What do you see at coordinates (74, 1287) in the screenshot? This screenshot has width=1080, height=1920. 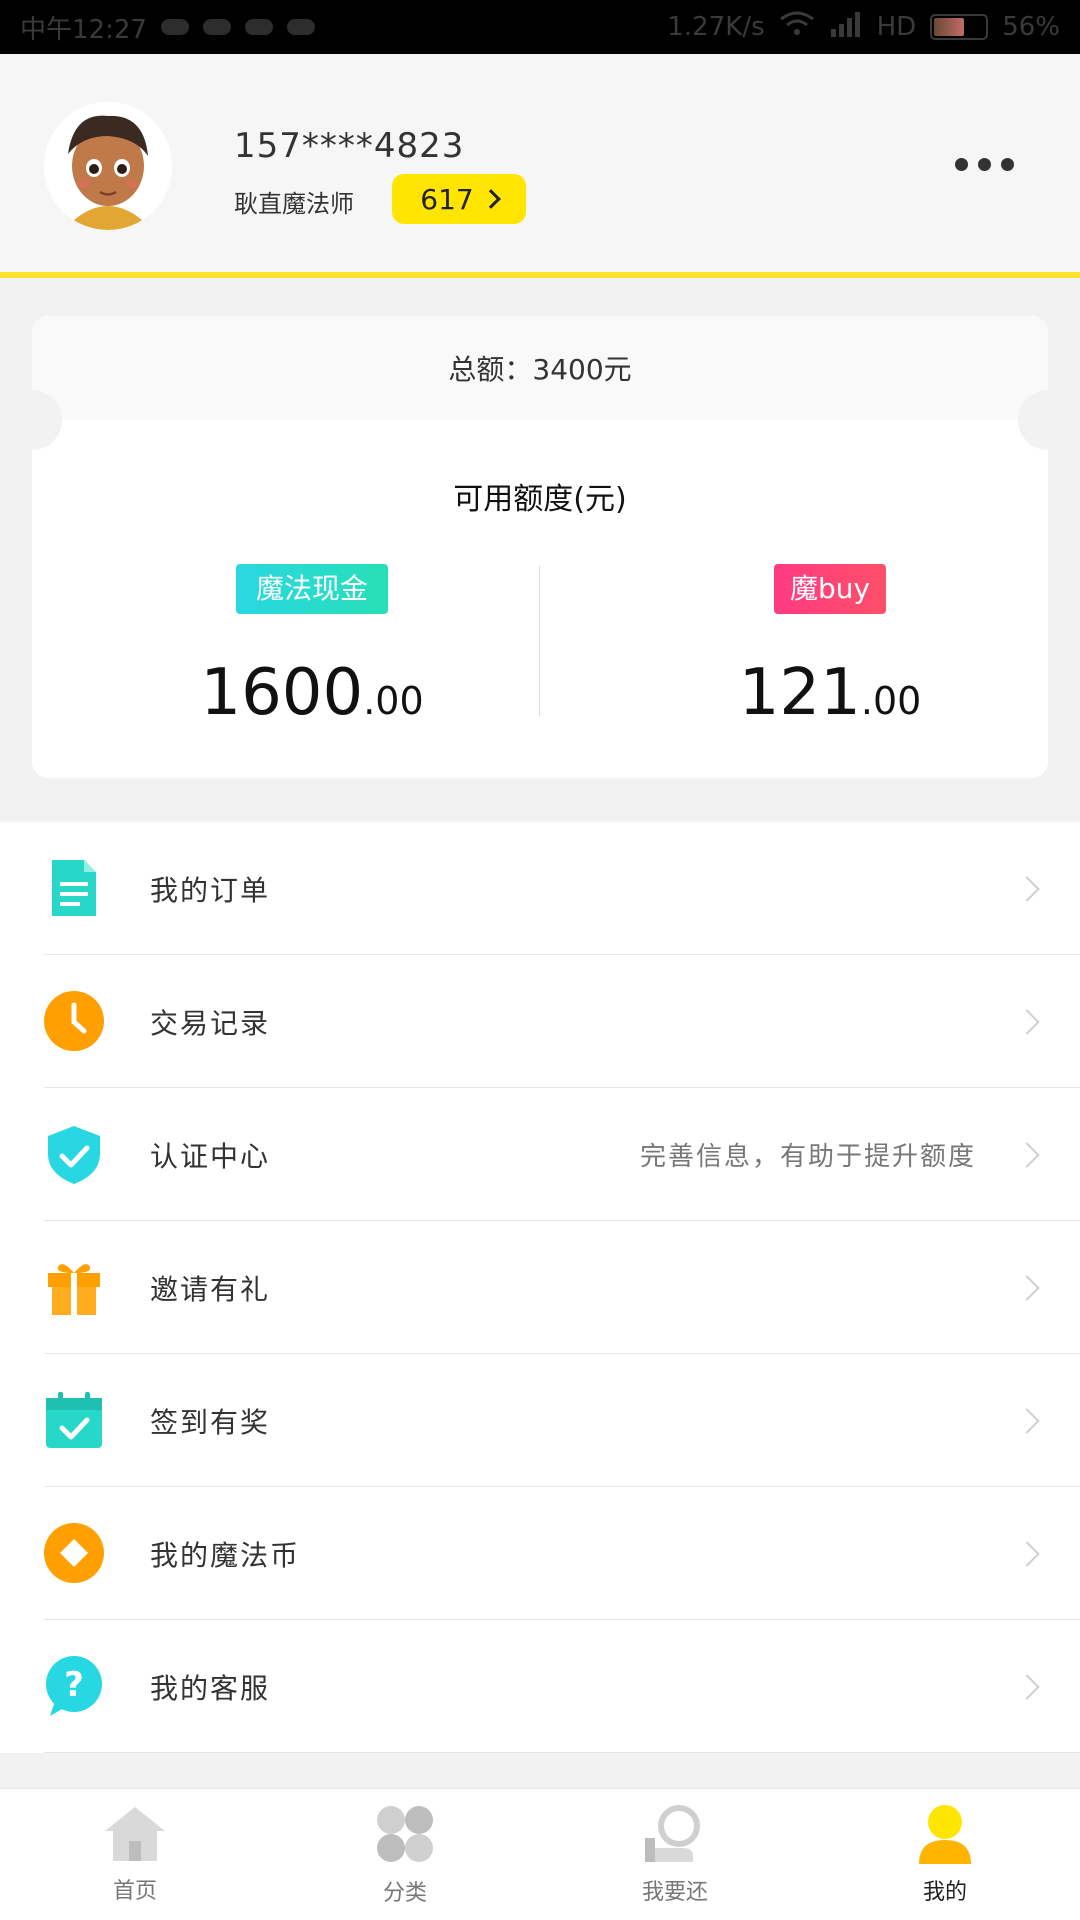 I see `gift-icon` at bounding box center [74, 1287].